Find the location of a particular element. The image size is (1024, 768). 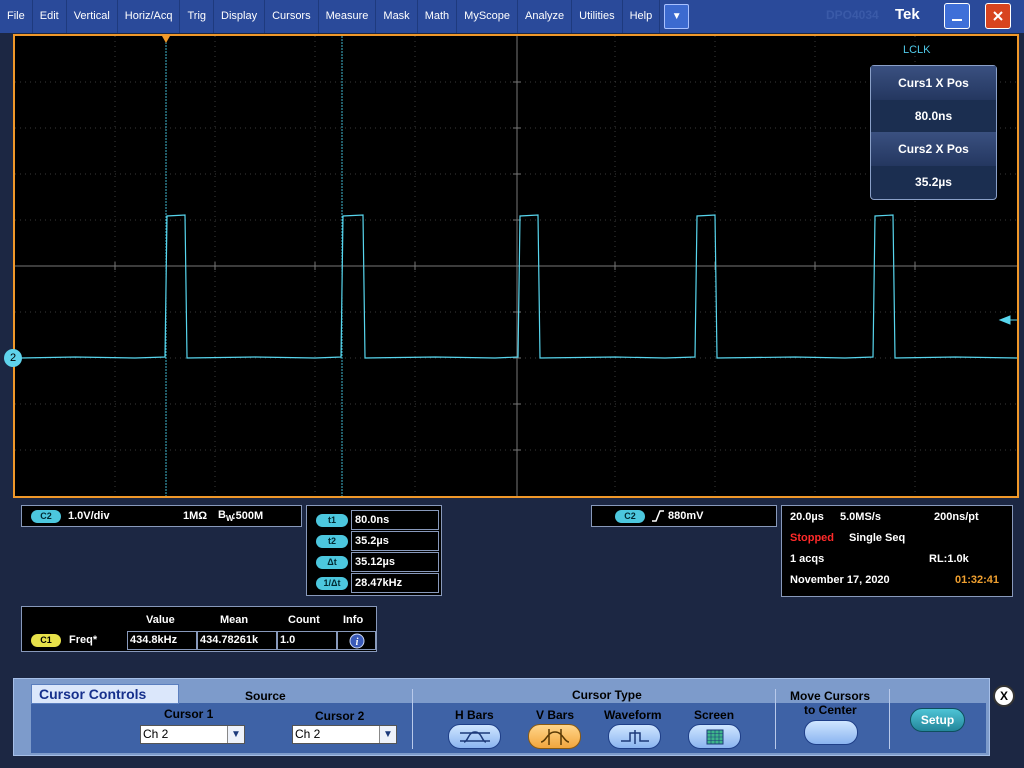

tek-logo: Tek is located at coordinates (907, 14).